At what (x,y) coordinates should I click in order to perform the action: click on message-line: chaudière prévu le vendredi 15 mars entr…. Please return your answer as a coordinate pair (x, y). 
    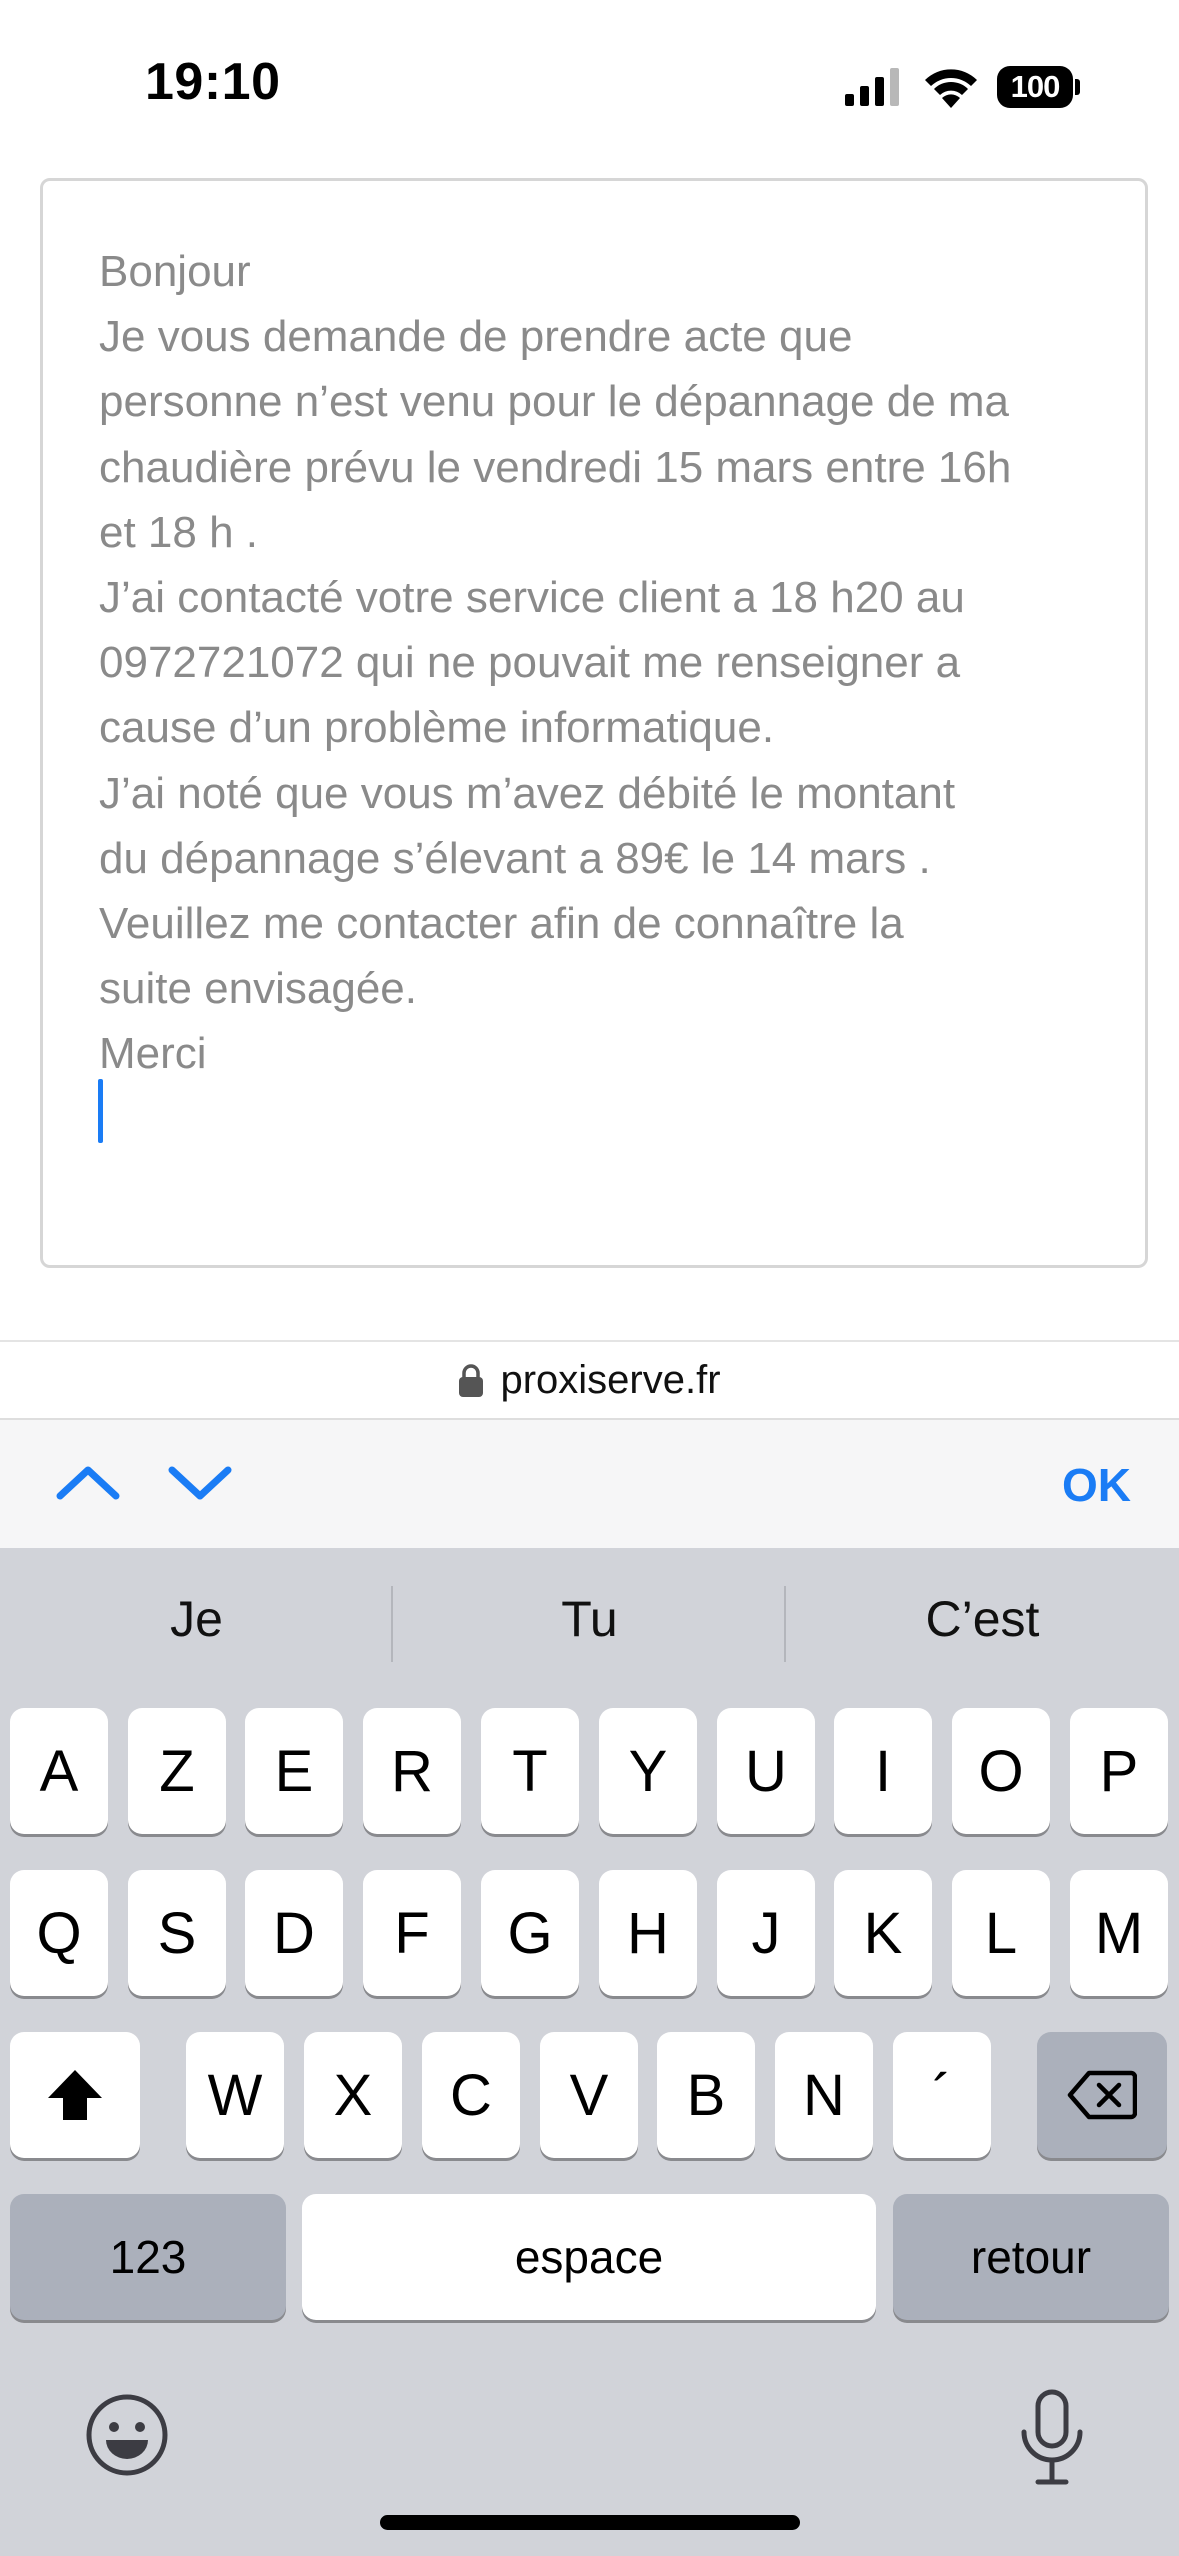
    Looking at the image, I should click on (555, 467).